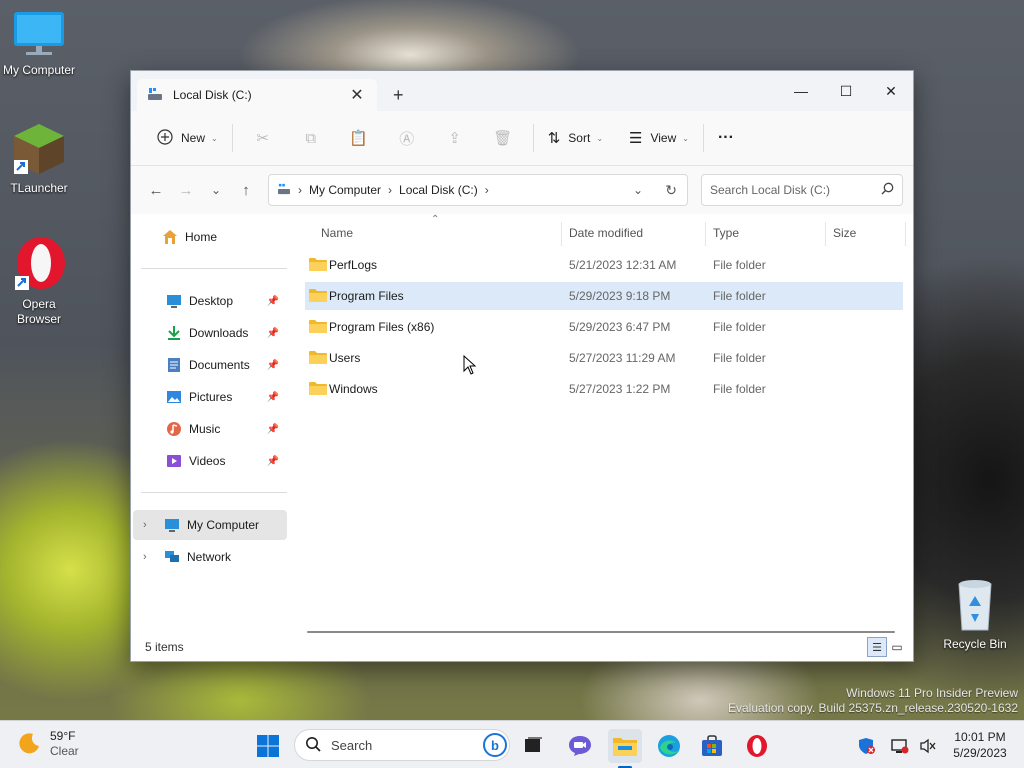 This screenshot has height=768, width=1024. Describe the element at coordinates (975, 615) in the screenshot. I see `desktop-icon-recycle-bin: Recycle Bin` at that location.